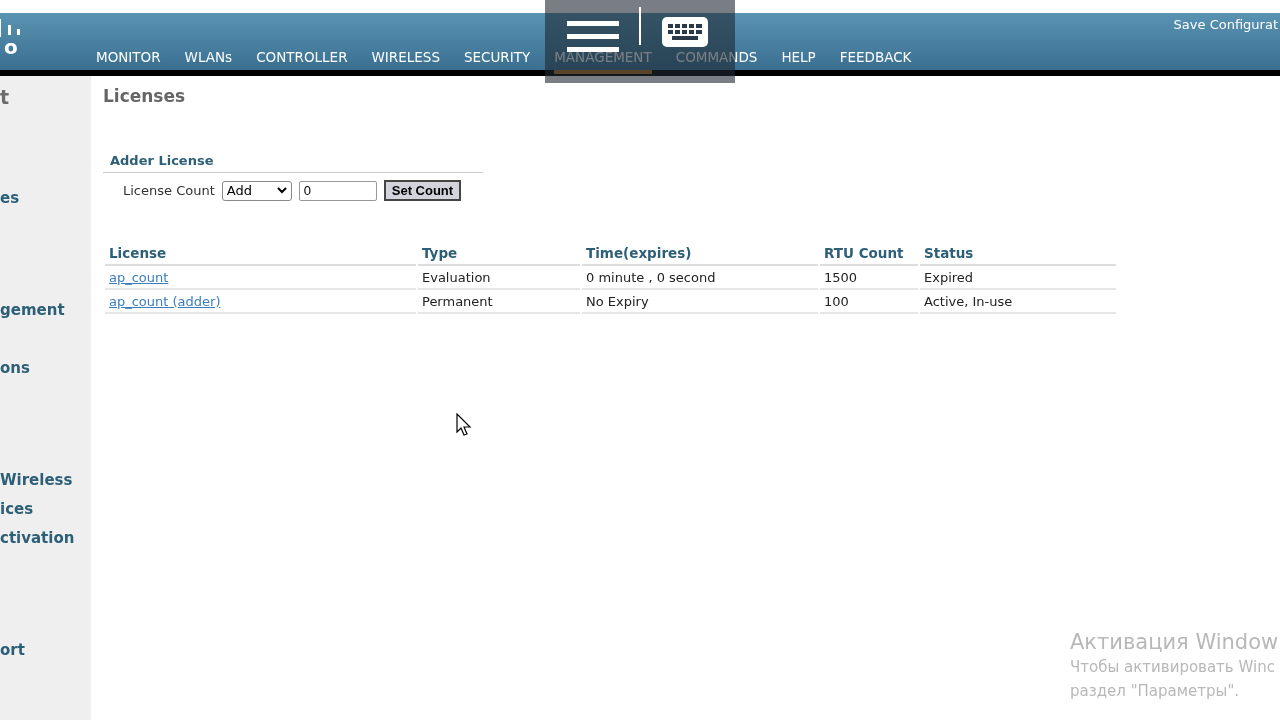 This screenshot has width=1280, height=720. Describe the element at coordinates (841, 277) in the screenshot. I see `table-cell: 1500` at that location.